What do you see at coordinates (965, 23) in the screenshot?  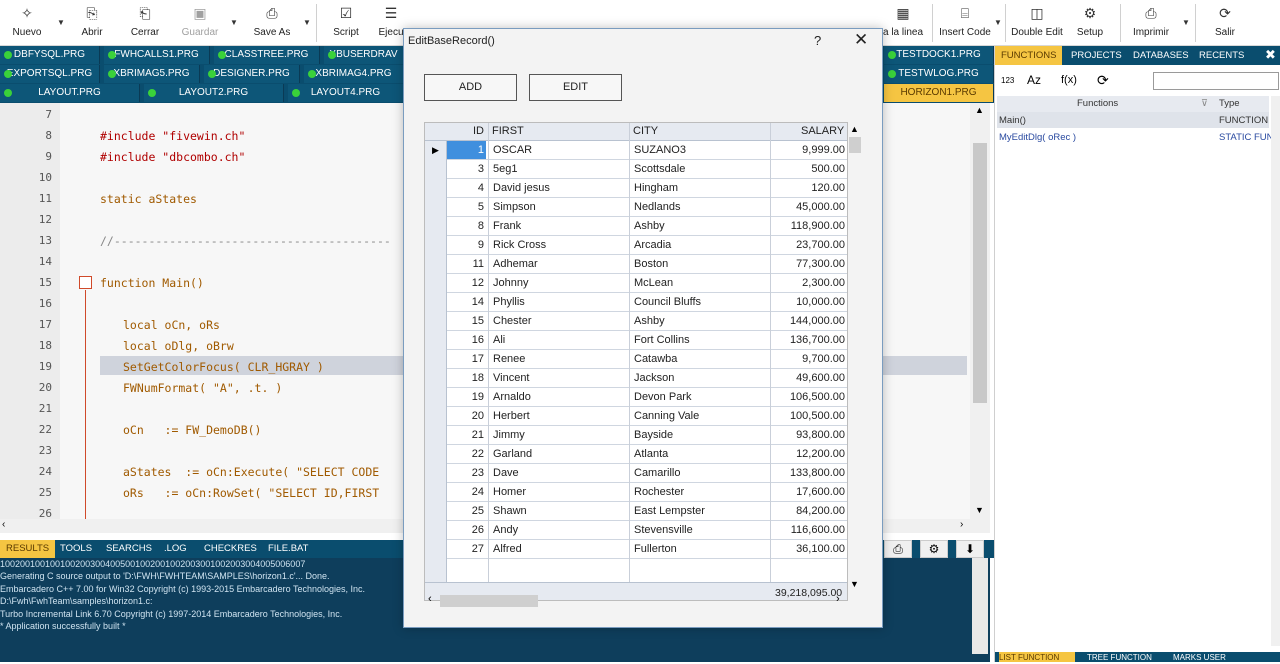 I see `insert-code-button: ⌸ Insert Code` at bounding box center [965, 23].